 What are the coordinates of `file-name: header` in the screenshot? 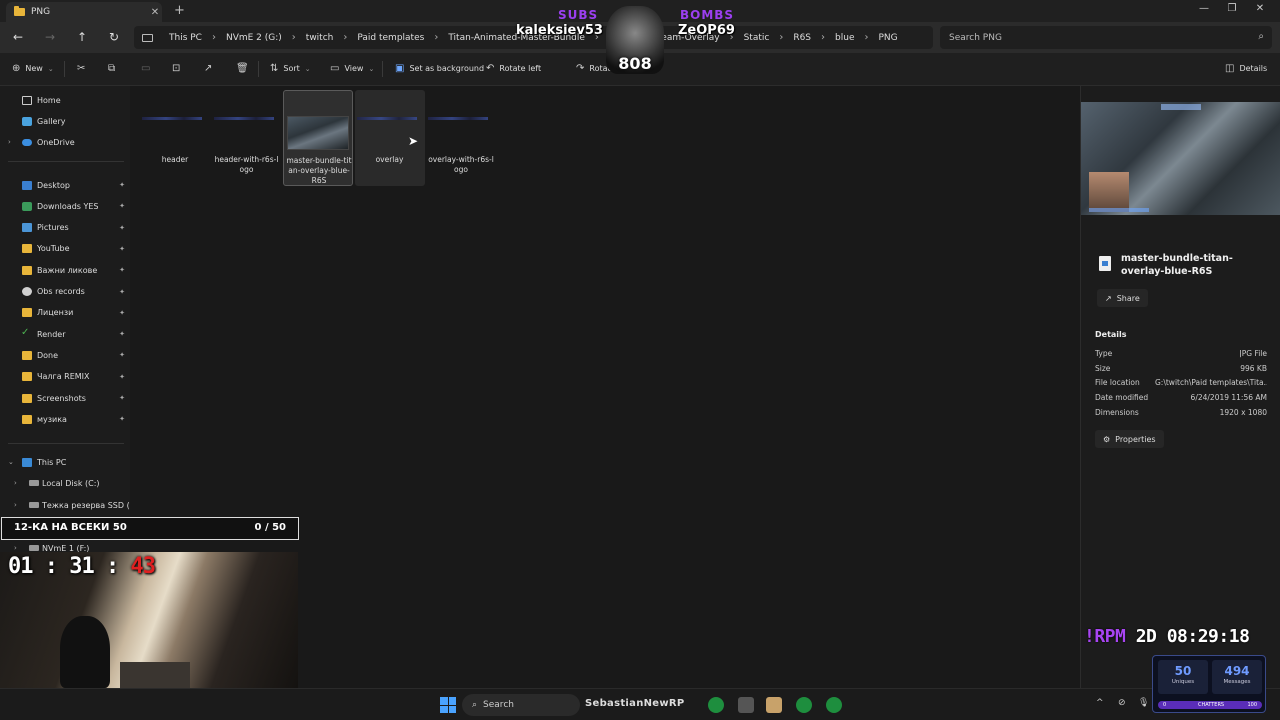 It's located at (175, 159).